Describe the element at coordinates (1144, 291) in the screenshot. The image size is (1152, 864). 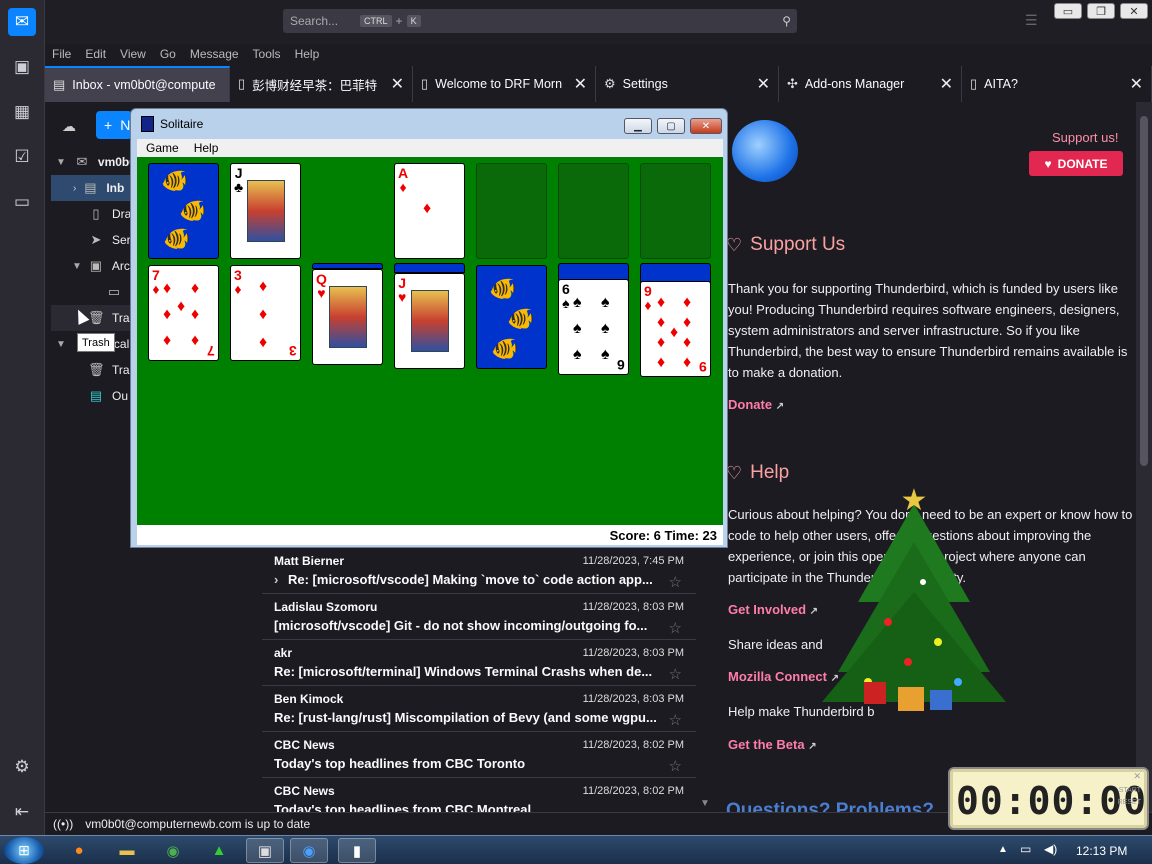
I see `scrollbar-thumb` at that location.